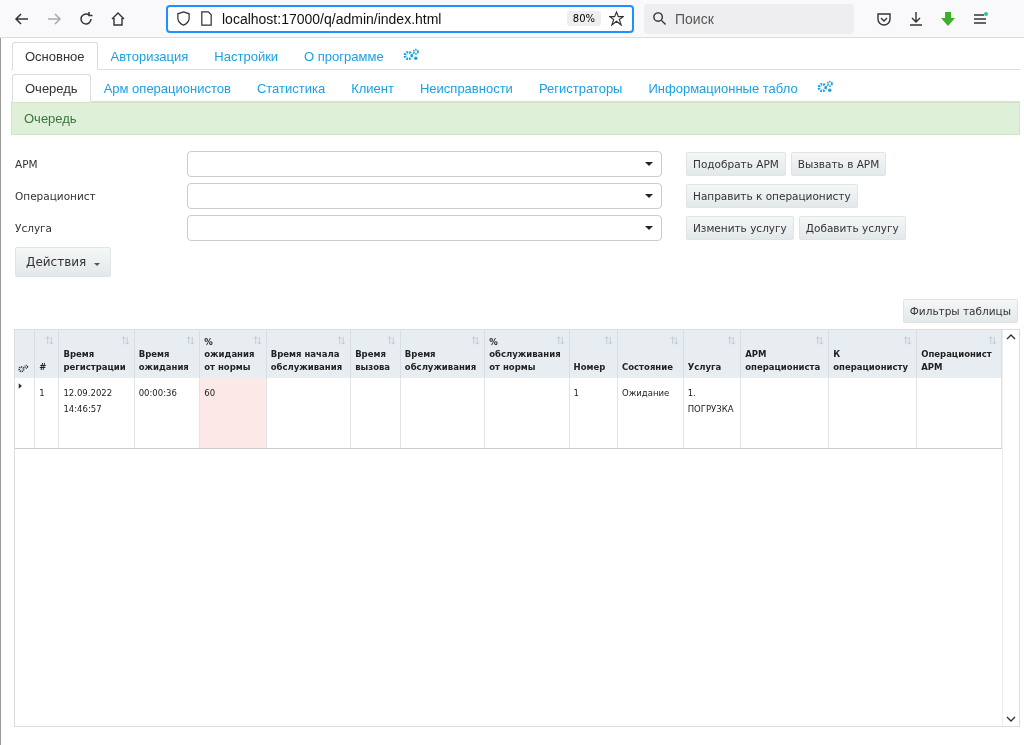 This screenshot has width=1024, height=745. I want to click on column-header: Номер, so click(593, 354).